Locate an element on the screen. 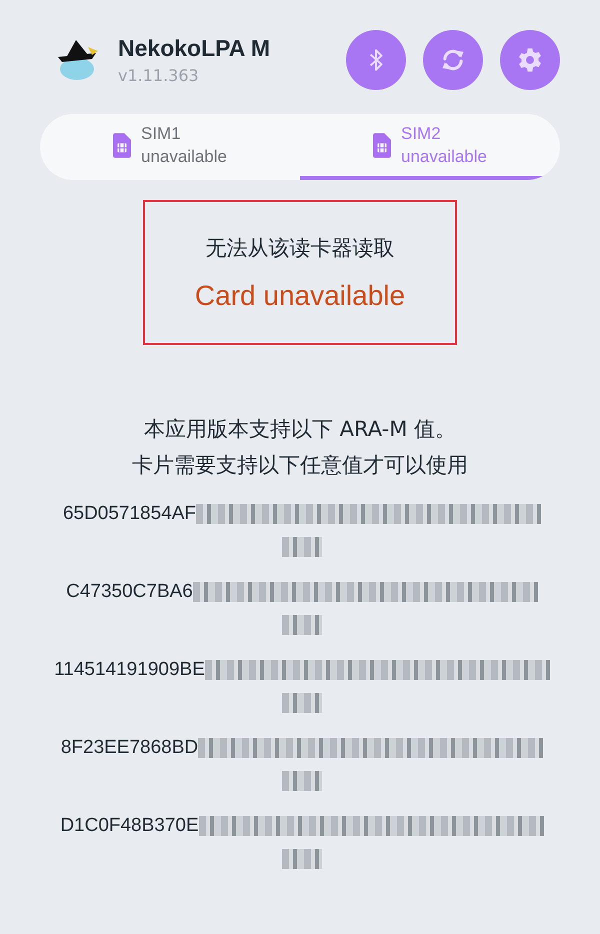 This screenshot has width=600, height=934. ara-m-value: D1C0F48B370E is located at coordinates (129, 826).